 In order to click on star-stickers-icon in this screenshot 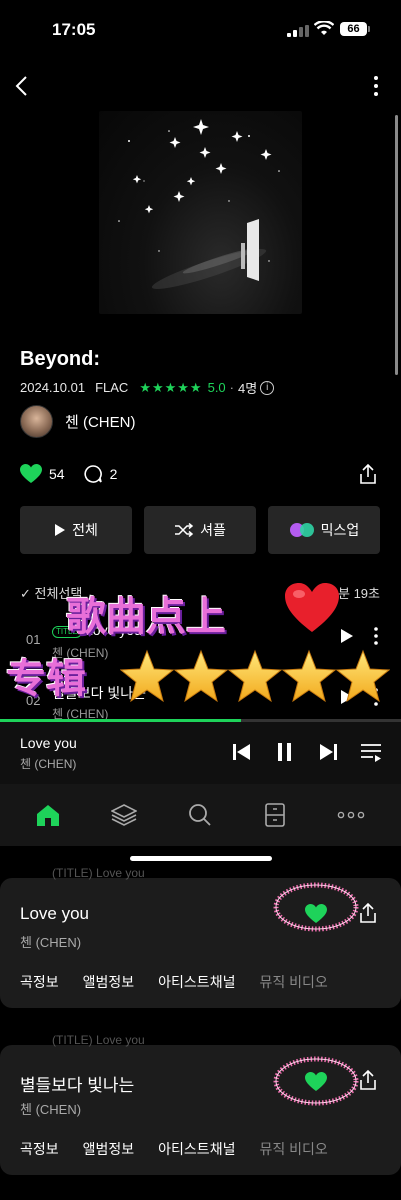, I will do `click(255, 676)`.